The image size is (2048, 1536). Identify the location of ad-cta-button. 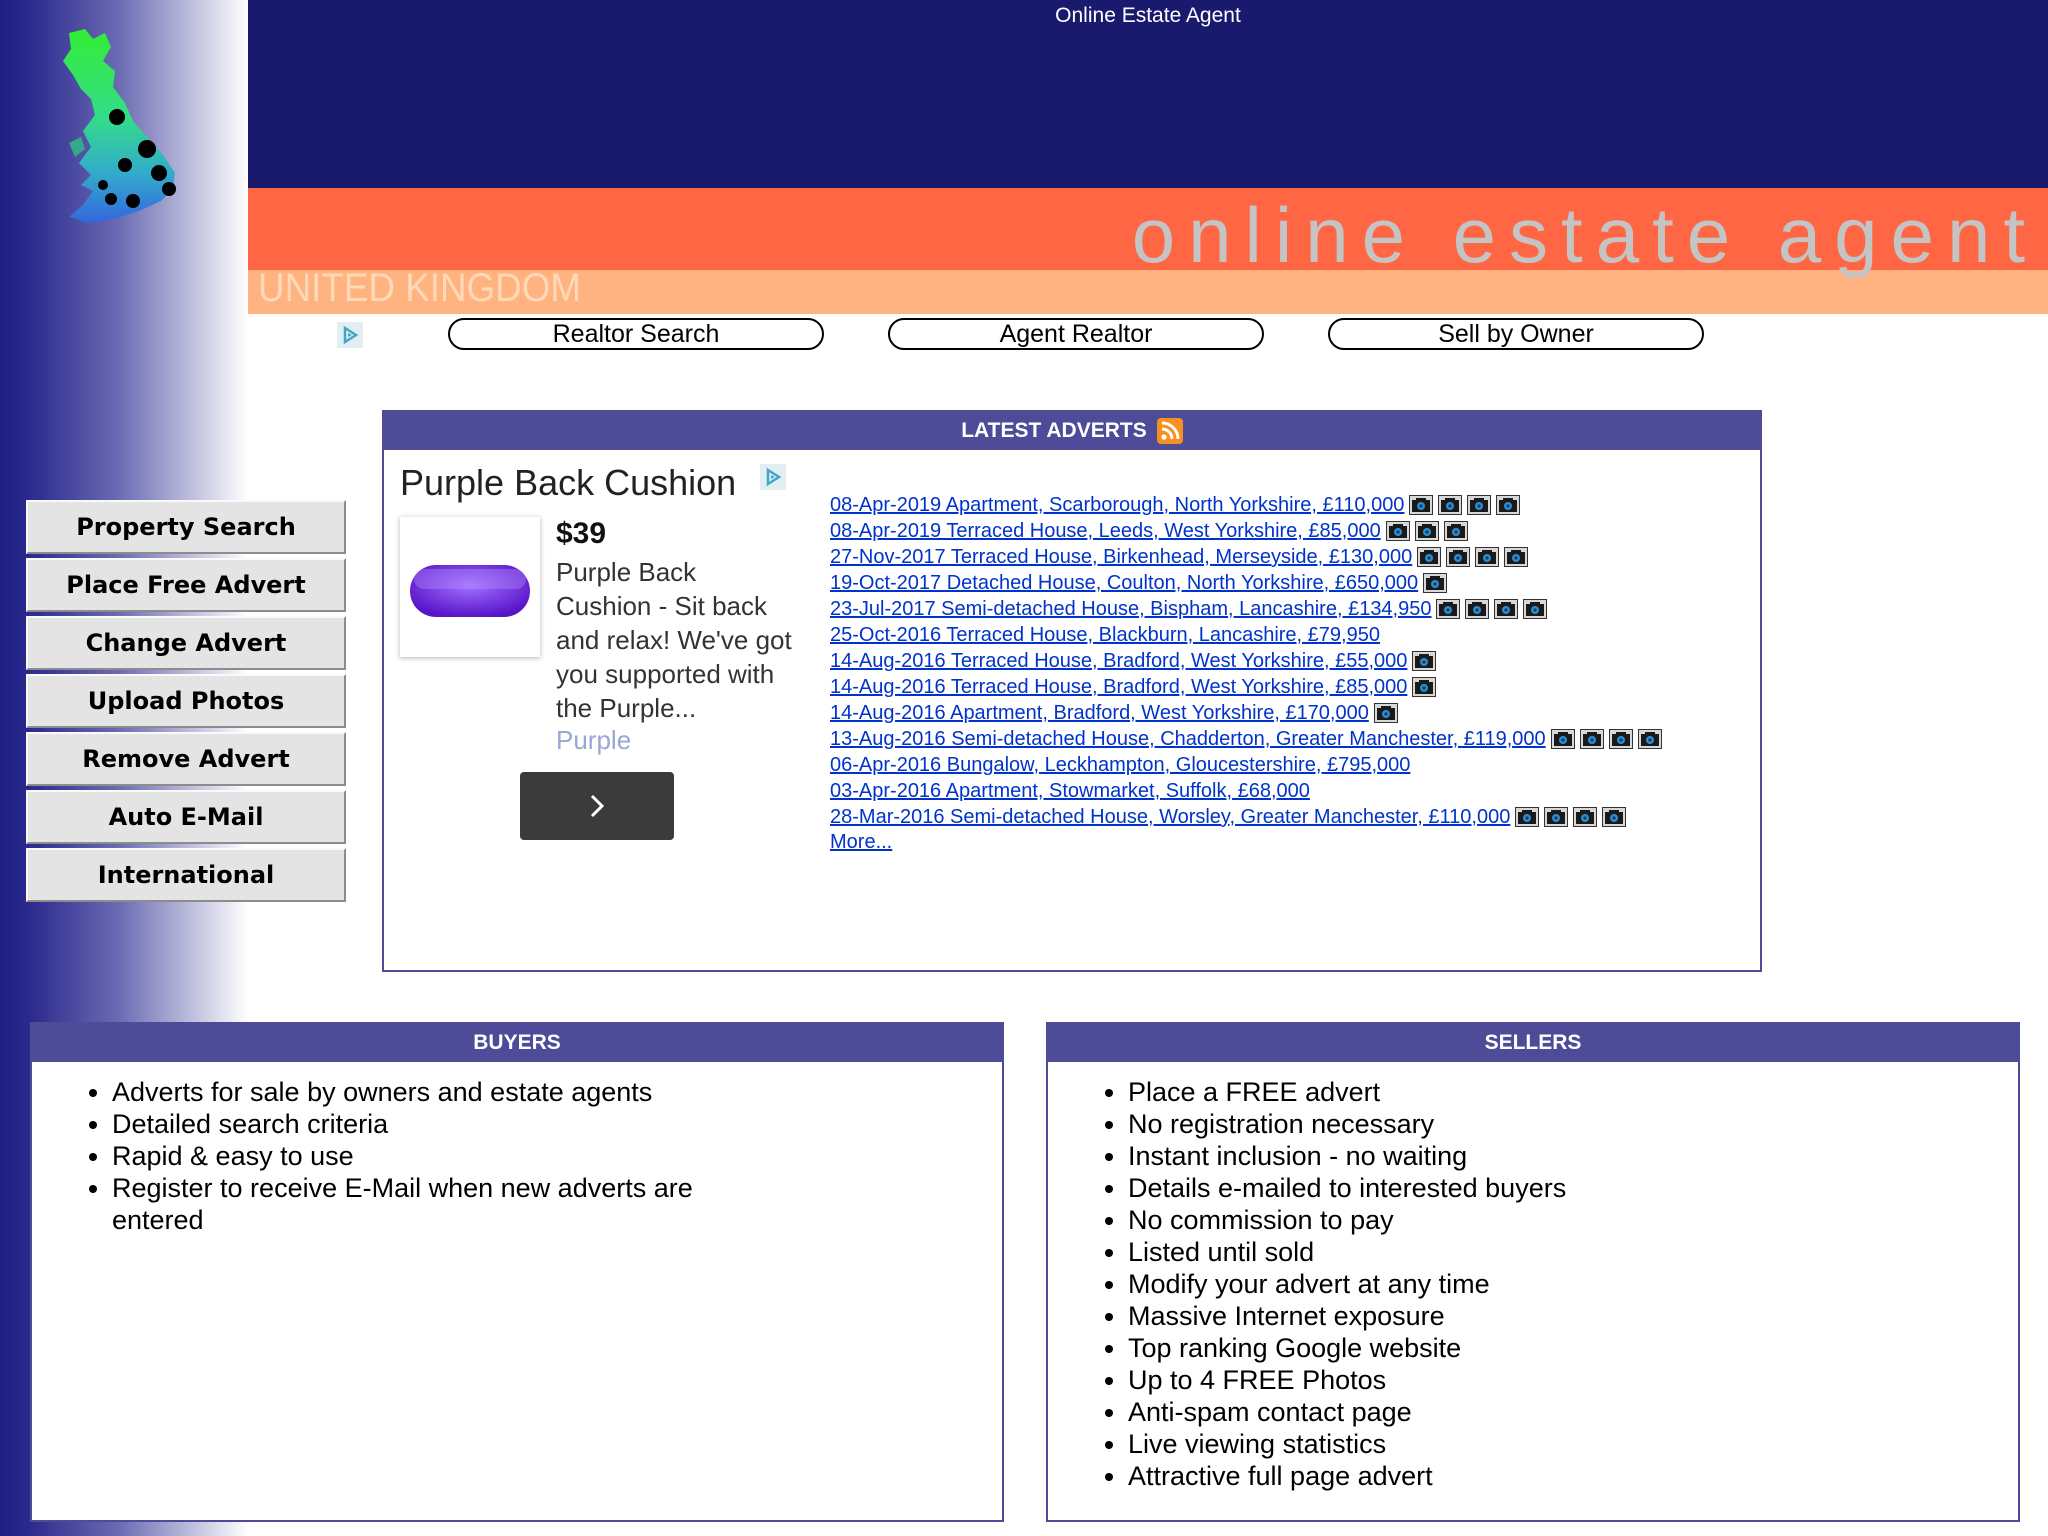
(597, 806).